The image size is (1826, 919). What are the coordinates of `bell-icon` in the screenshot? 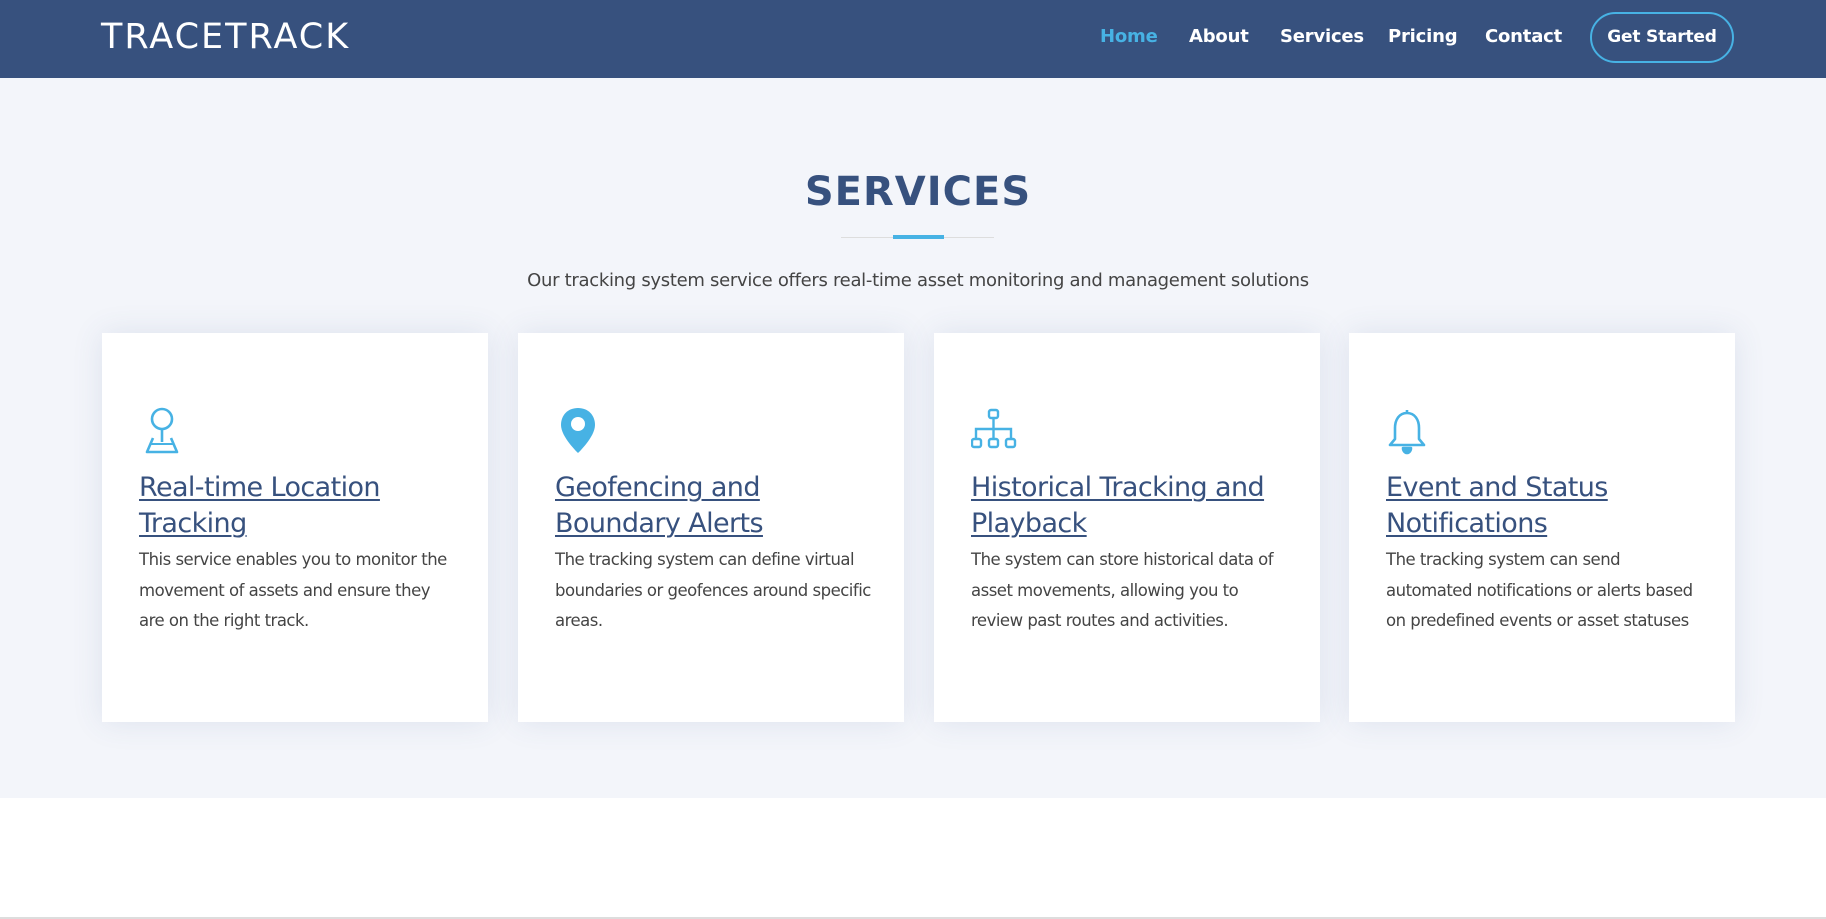 It's located at (1410, 431).